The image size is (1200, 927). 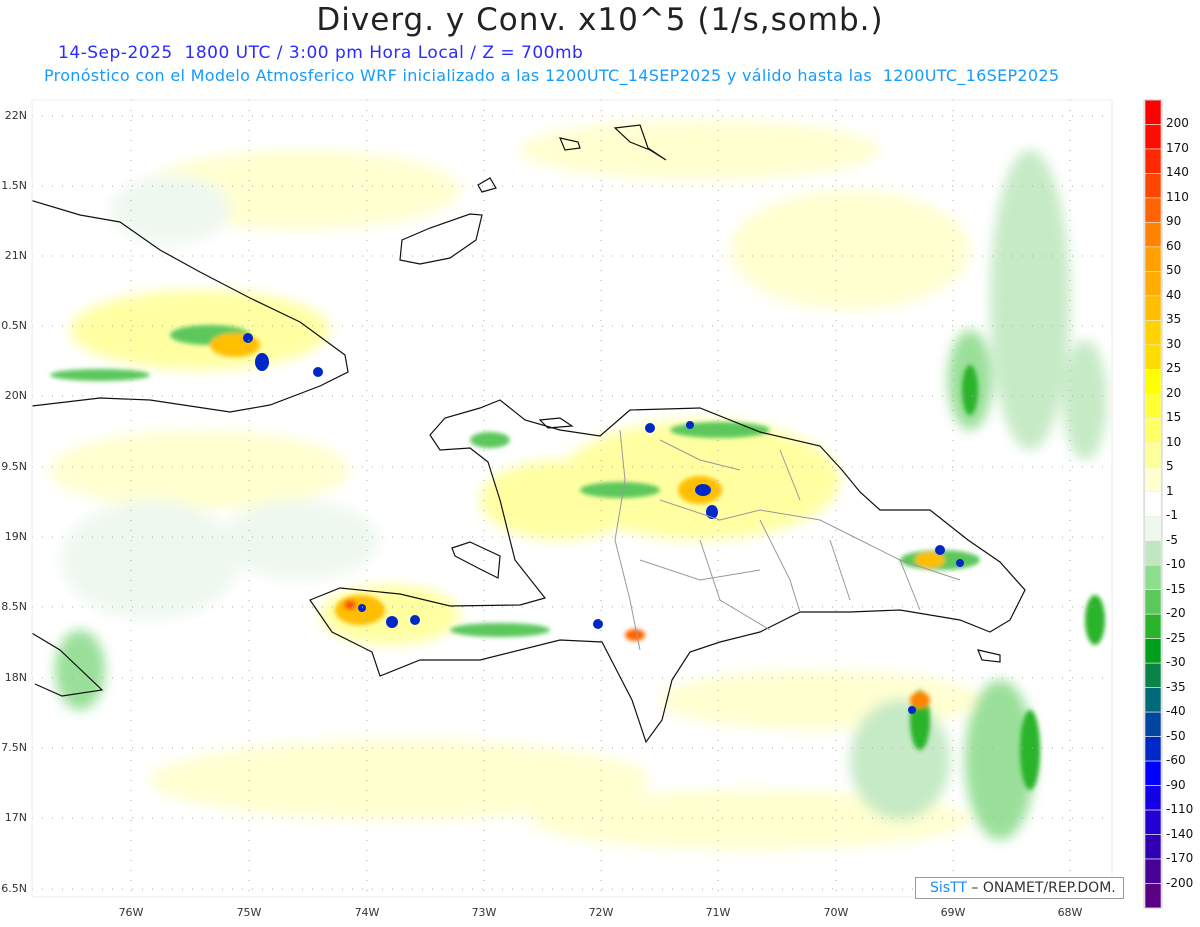 I want to click on lat-label: 0.5N, so click(x=14, y=325).